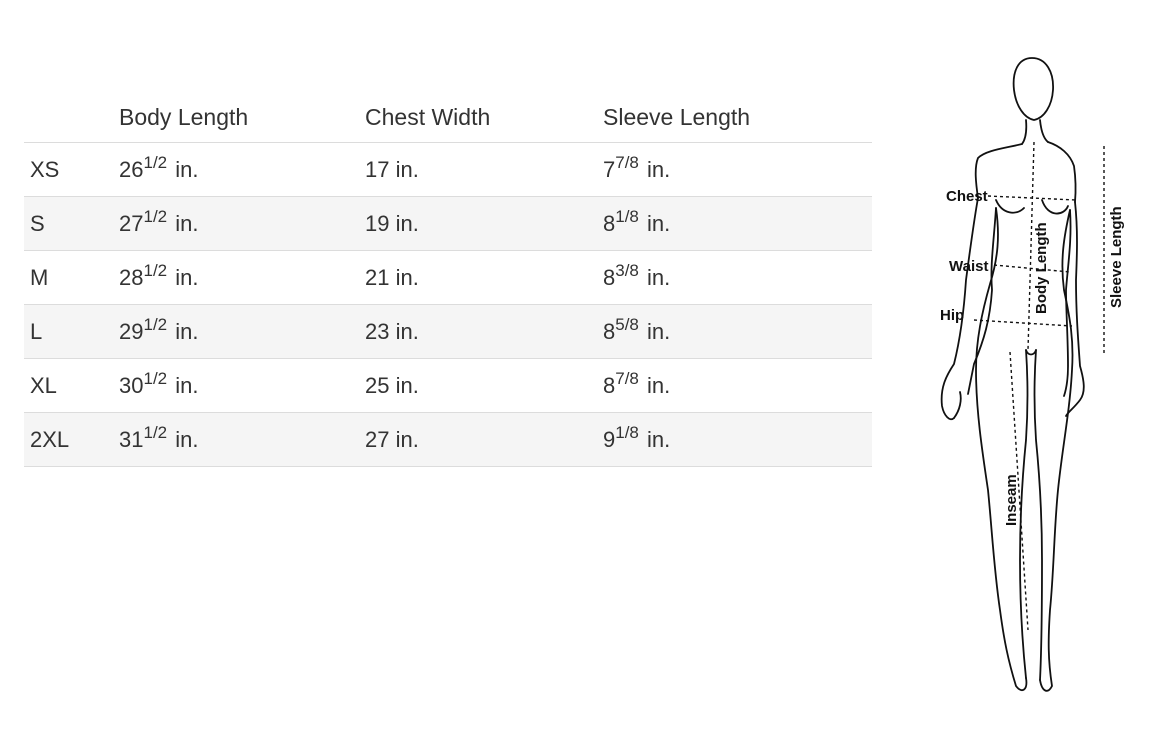 This screenshot has width=1176, height=756. I want to click on chest-width-cell: 21 in., so click(484, 277).